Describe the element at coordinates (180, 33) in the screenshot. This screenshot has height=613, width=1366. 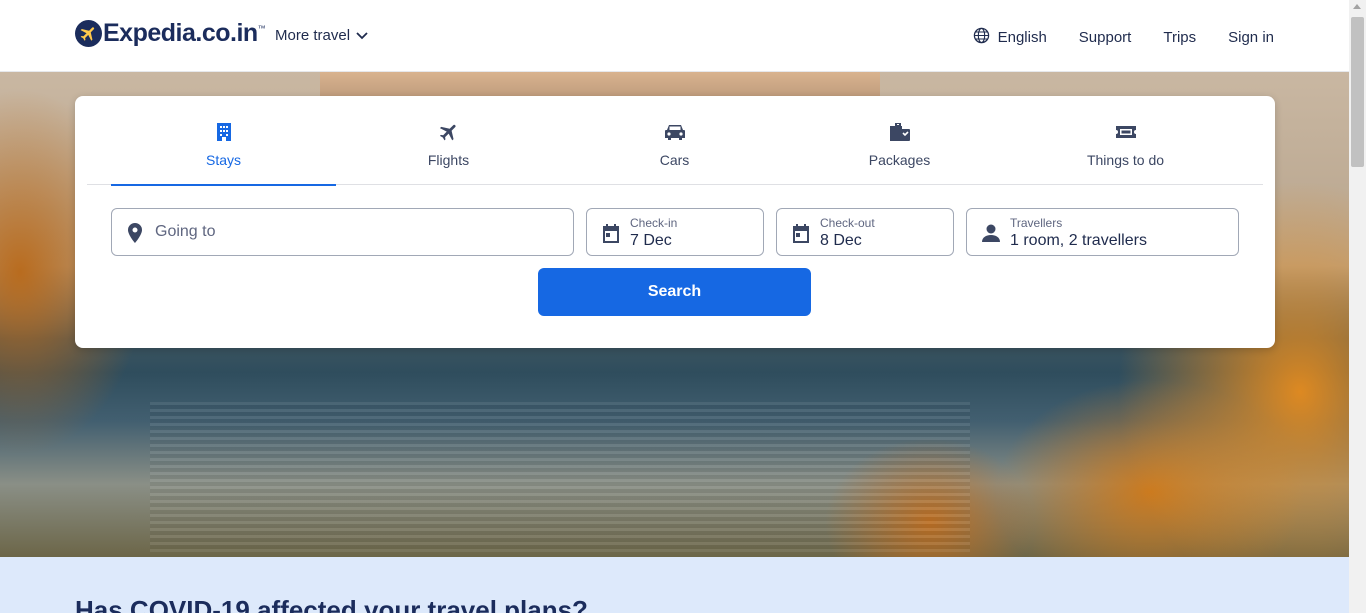
I see `logo-text: Expedia.co.in` at that location.